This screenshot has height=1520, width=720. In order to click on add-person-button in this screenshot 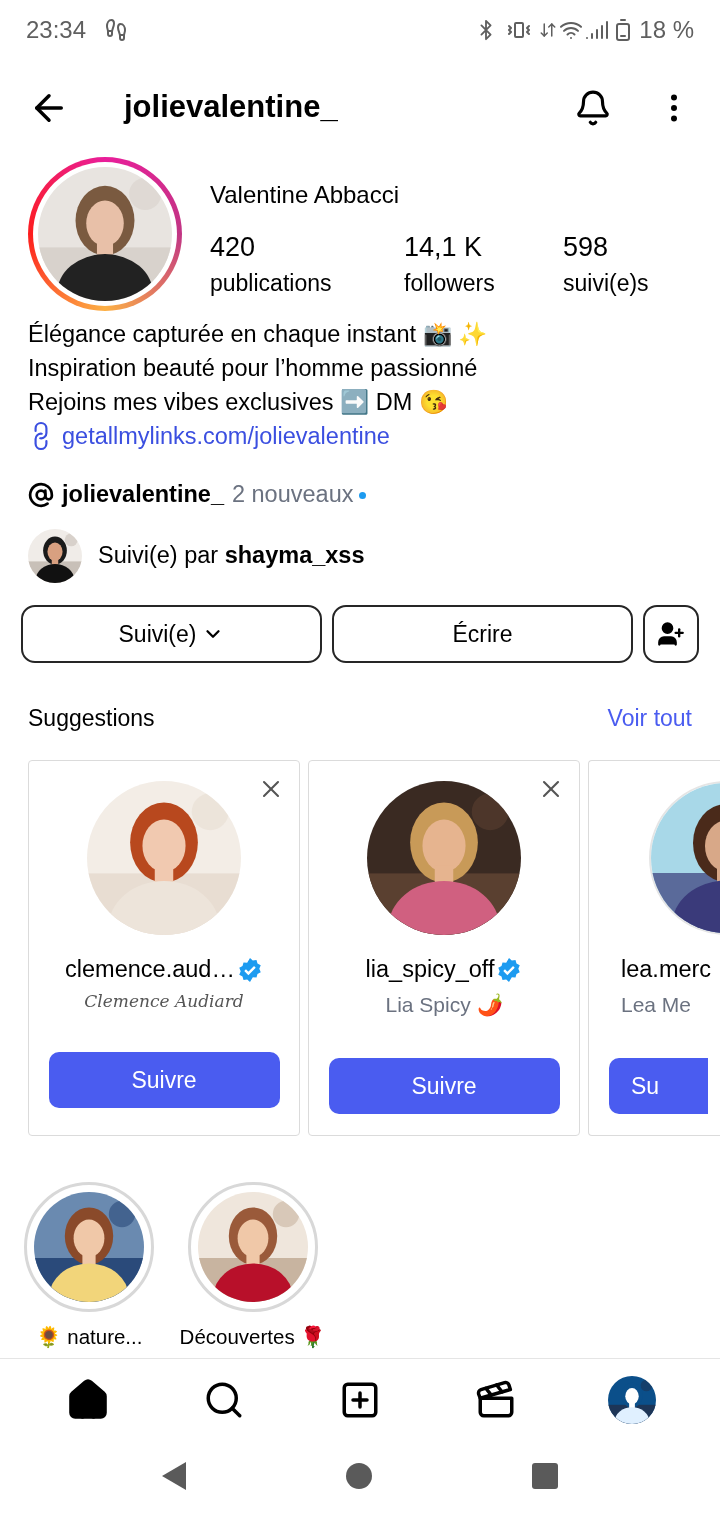, I will do `click(671, 634)`.